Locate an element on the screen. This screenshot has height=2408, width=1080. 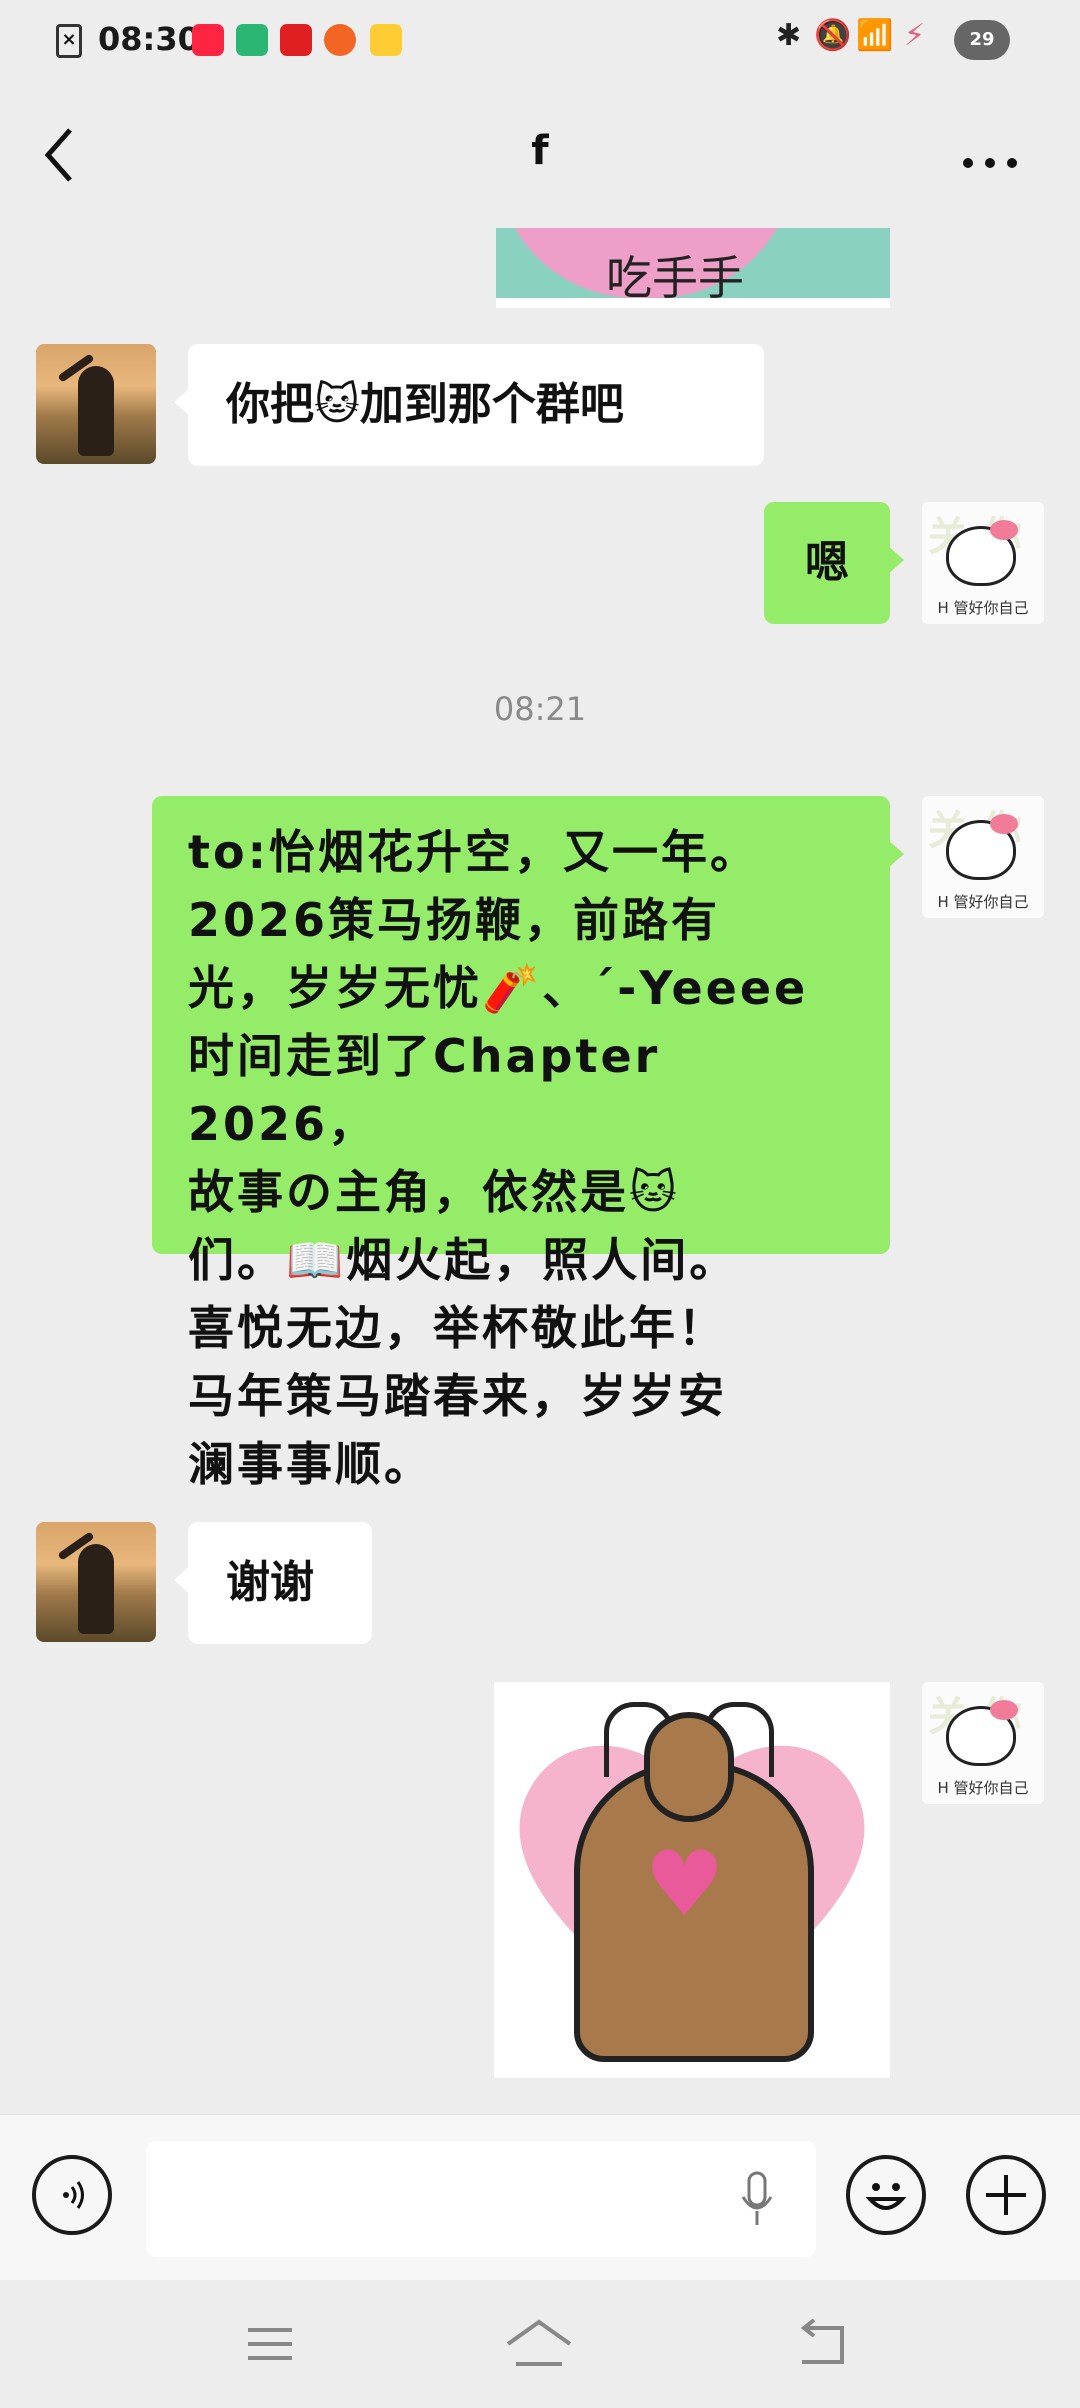
chat-header: f is located at coordinates (540, 156).